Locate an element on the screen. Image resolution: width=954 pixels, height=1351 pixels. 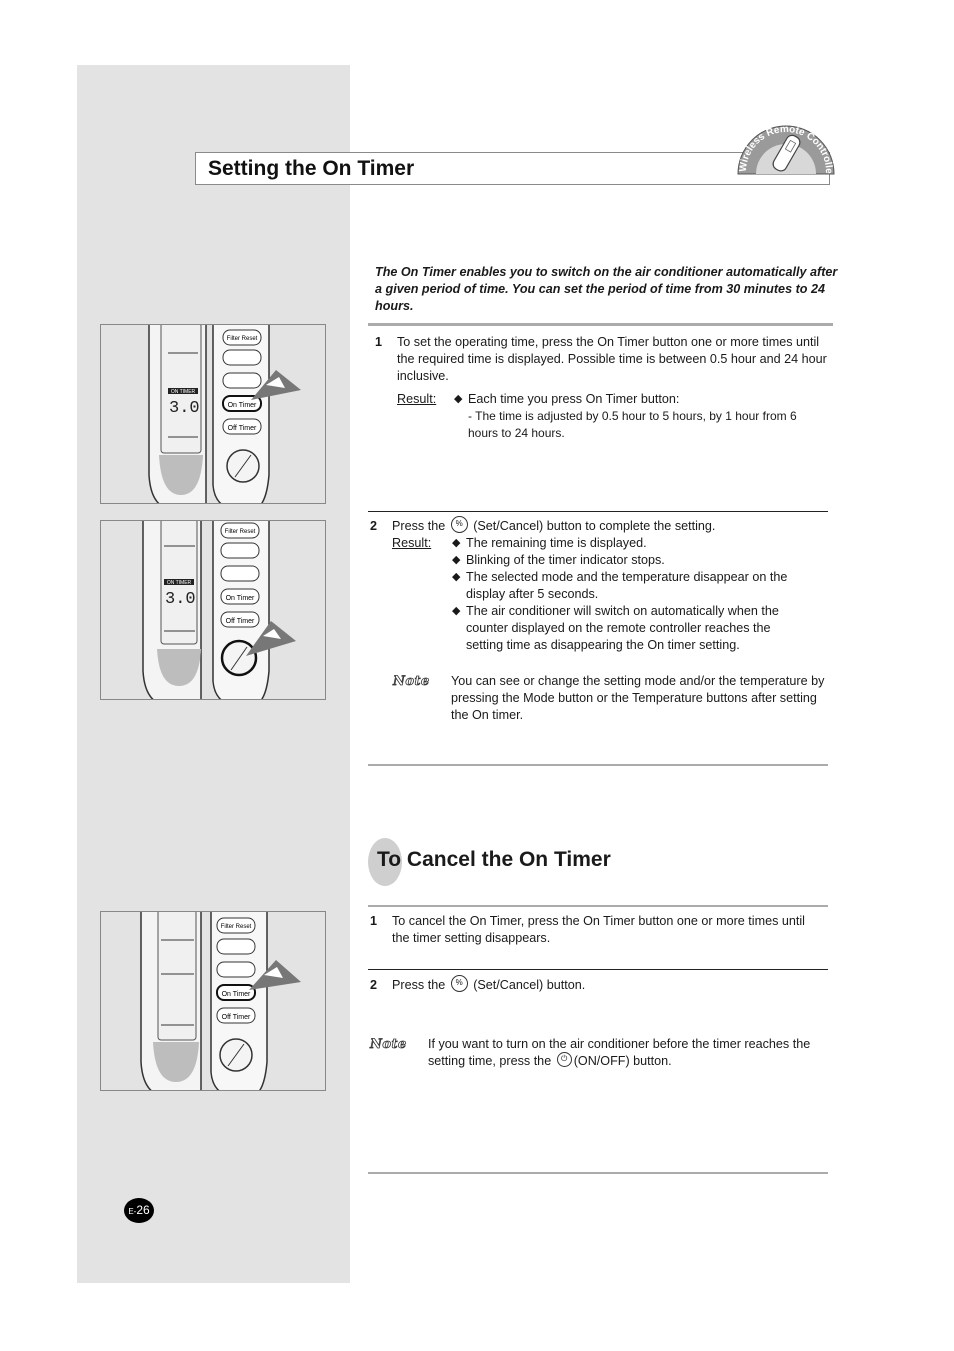
step-text: (Set/Cancel) button. is located at coordinates (529, 985).